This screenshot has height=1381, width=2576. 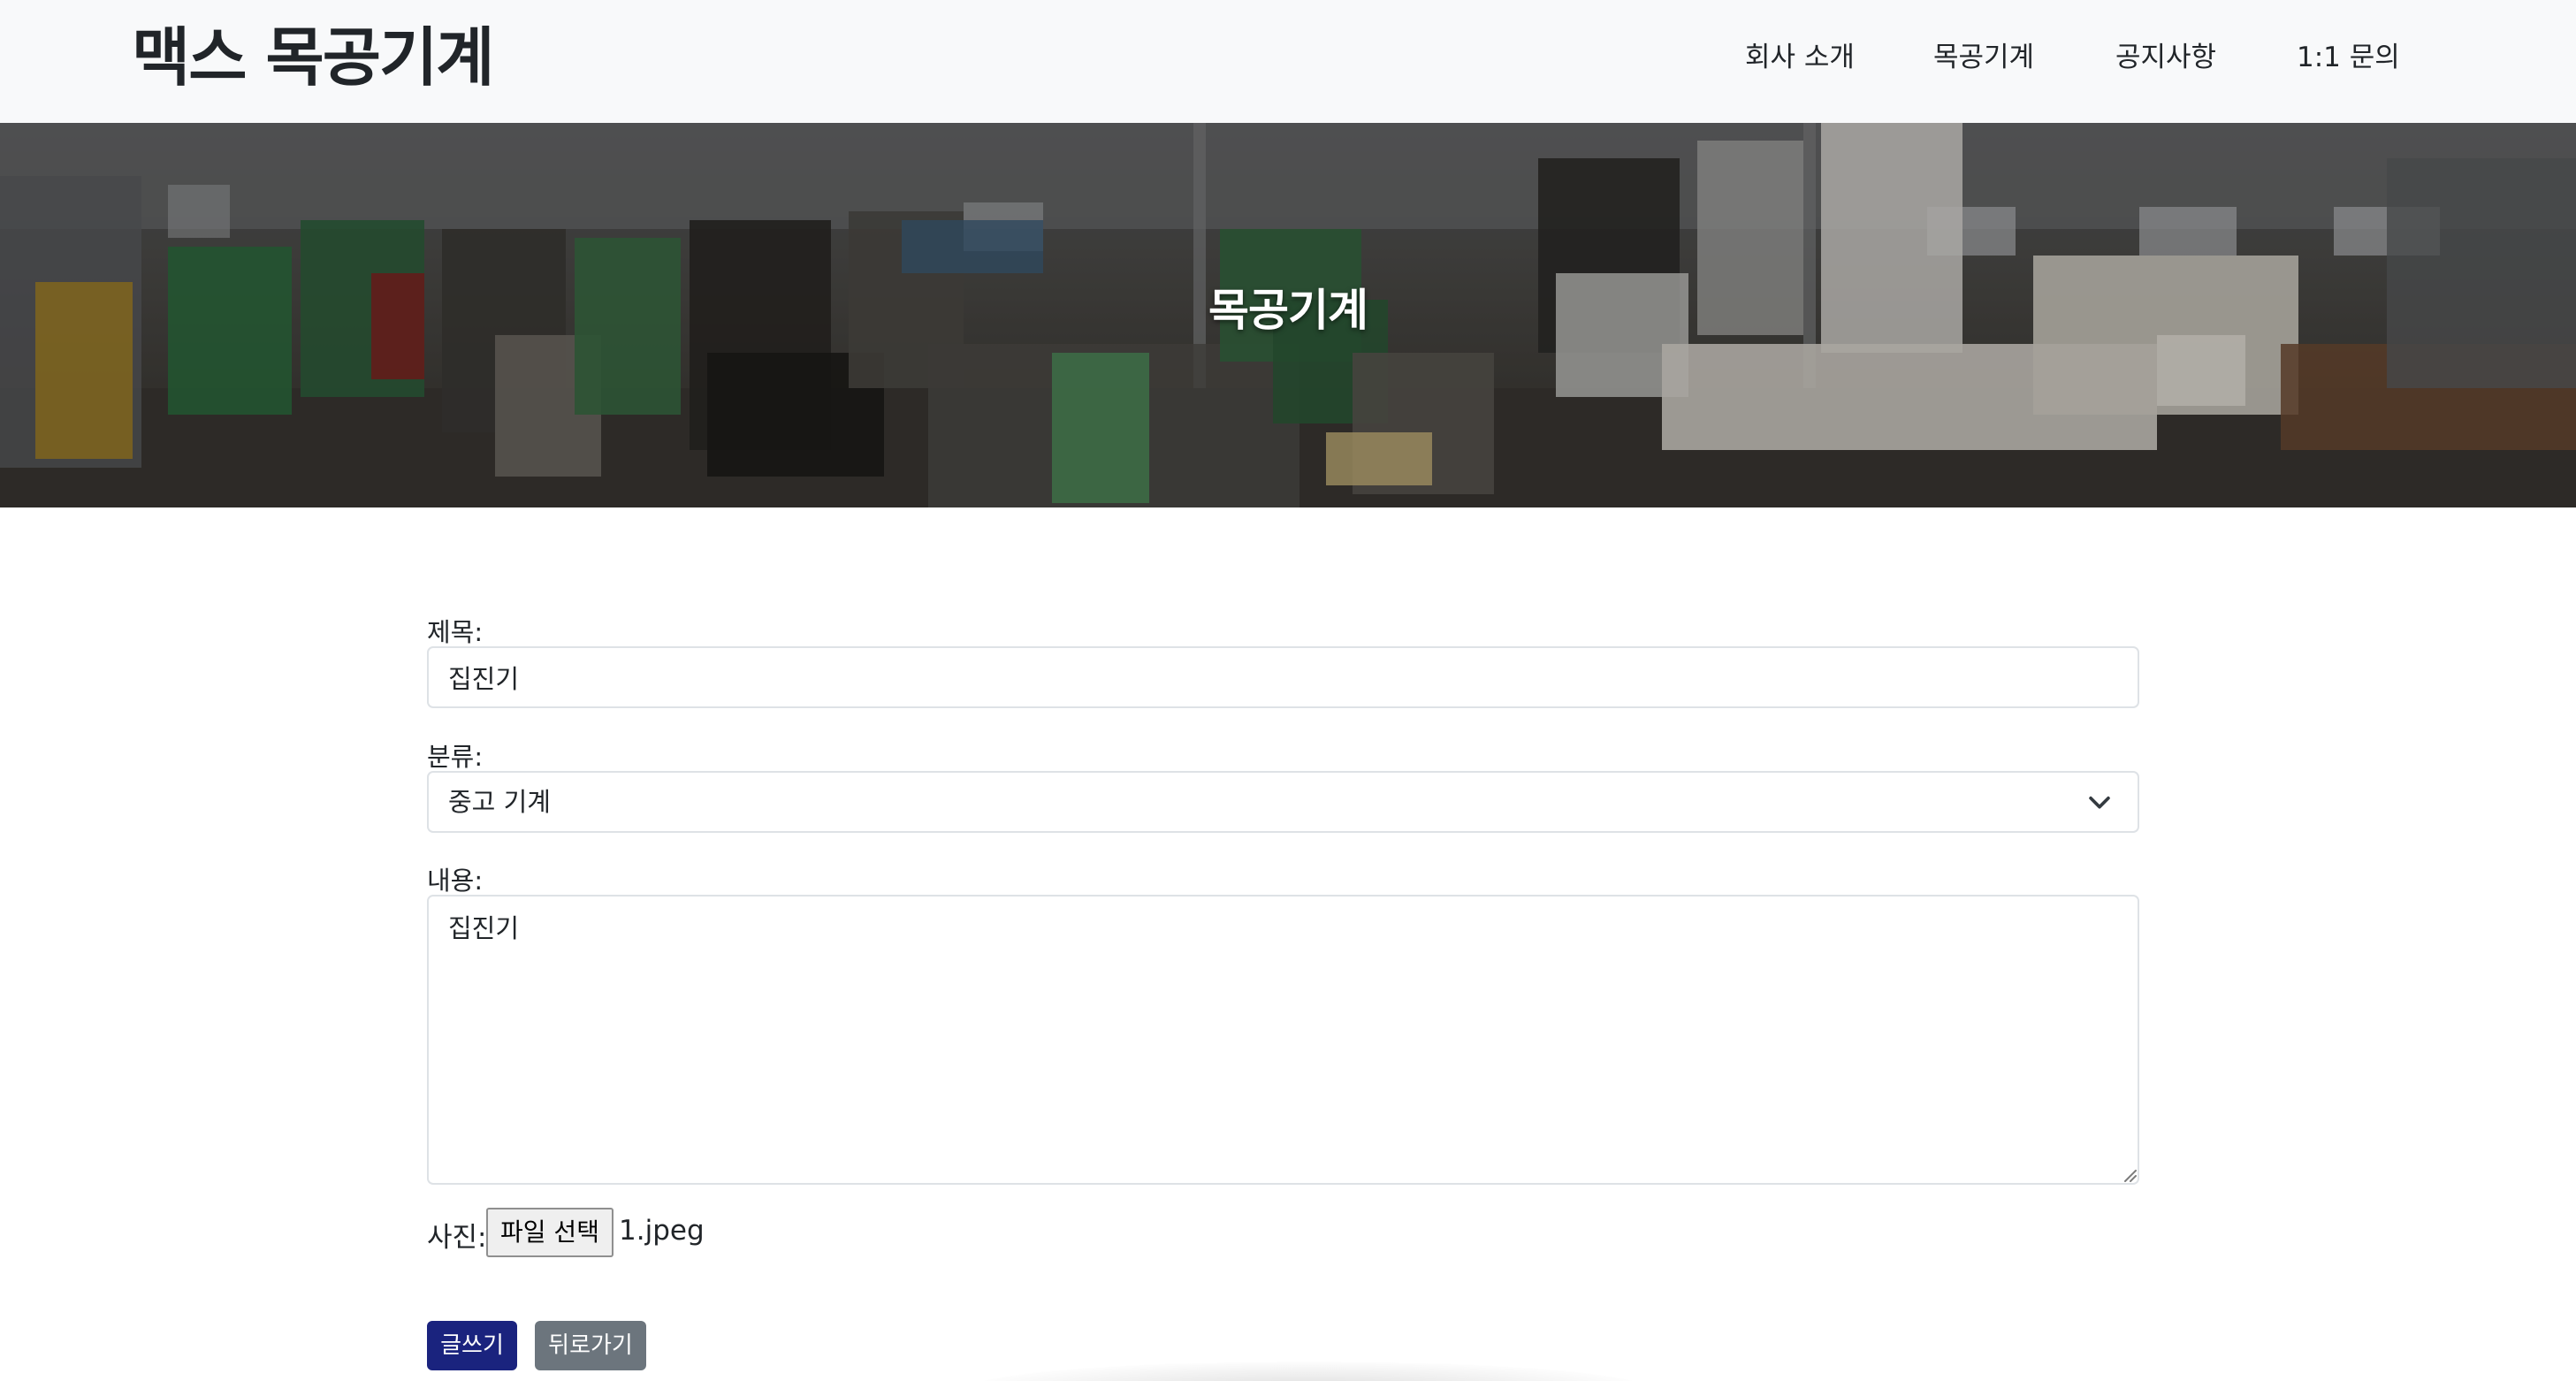 What do you see at coordinates (455, 757) in the screenshot?
I see `category-label: 분류:` at bounding box center [455, 757].